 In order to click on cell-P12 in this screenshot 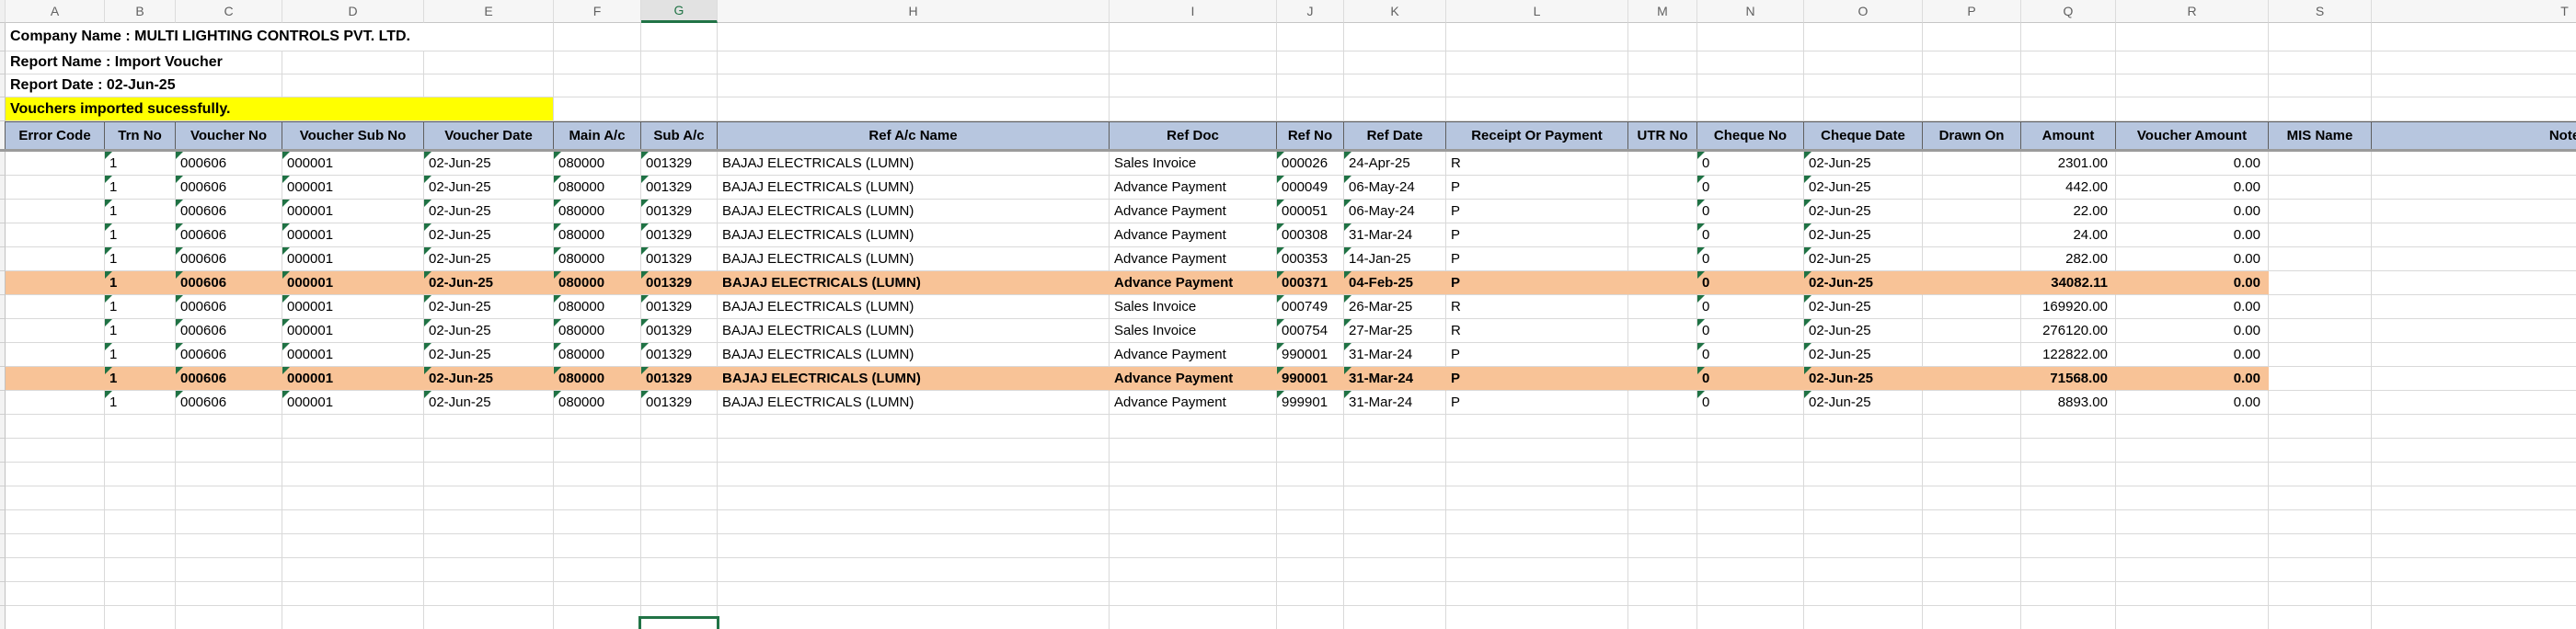, I will do `click(1972, 307)`.